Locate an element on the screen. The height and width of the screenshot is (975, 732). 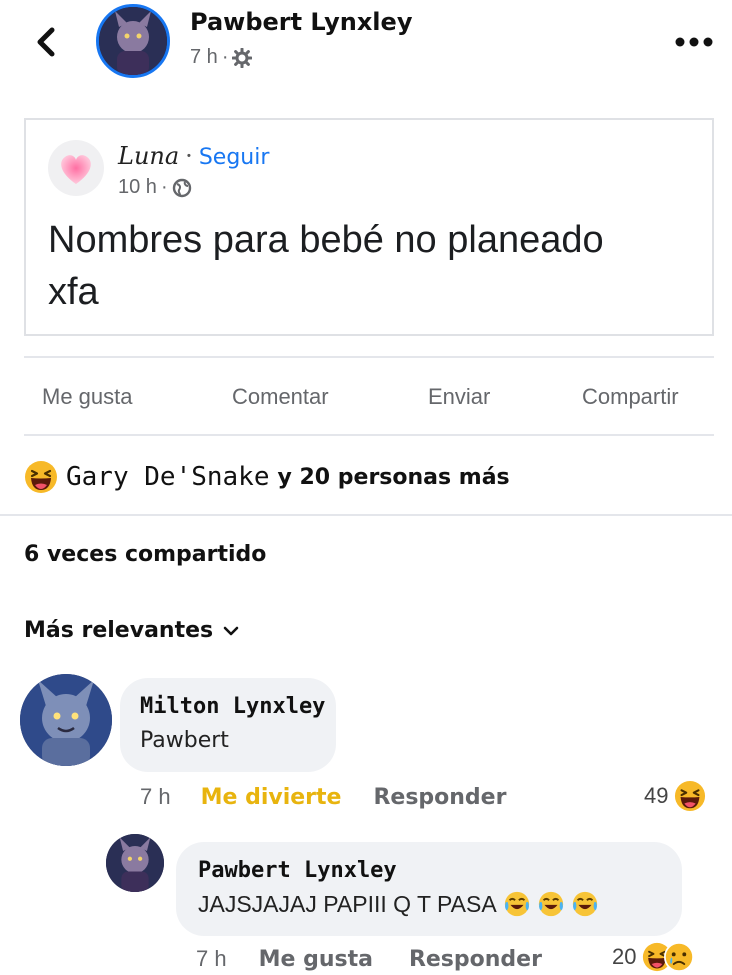
comment-button: Comentar is located at coordinates (280, 397).